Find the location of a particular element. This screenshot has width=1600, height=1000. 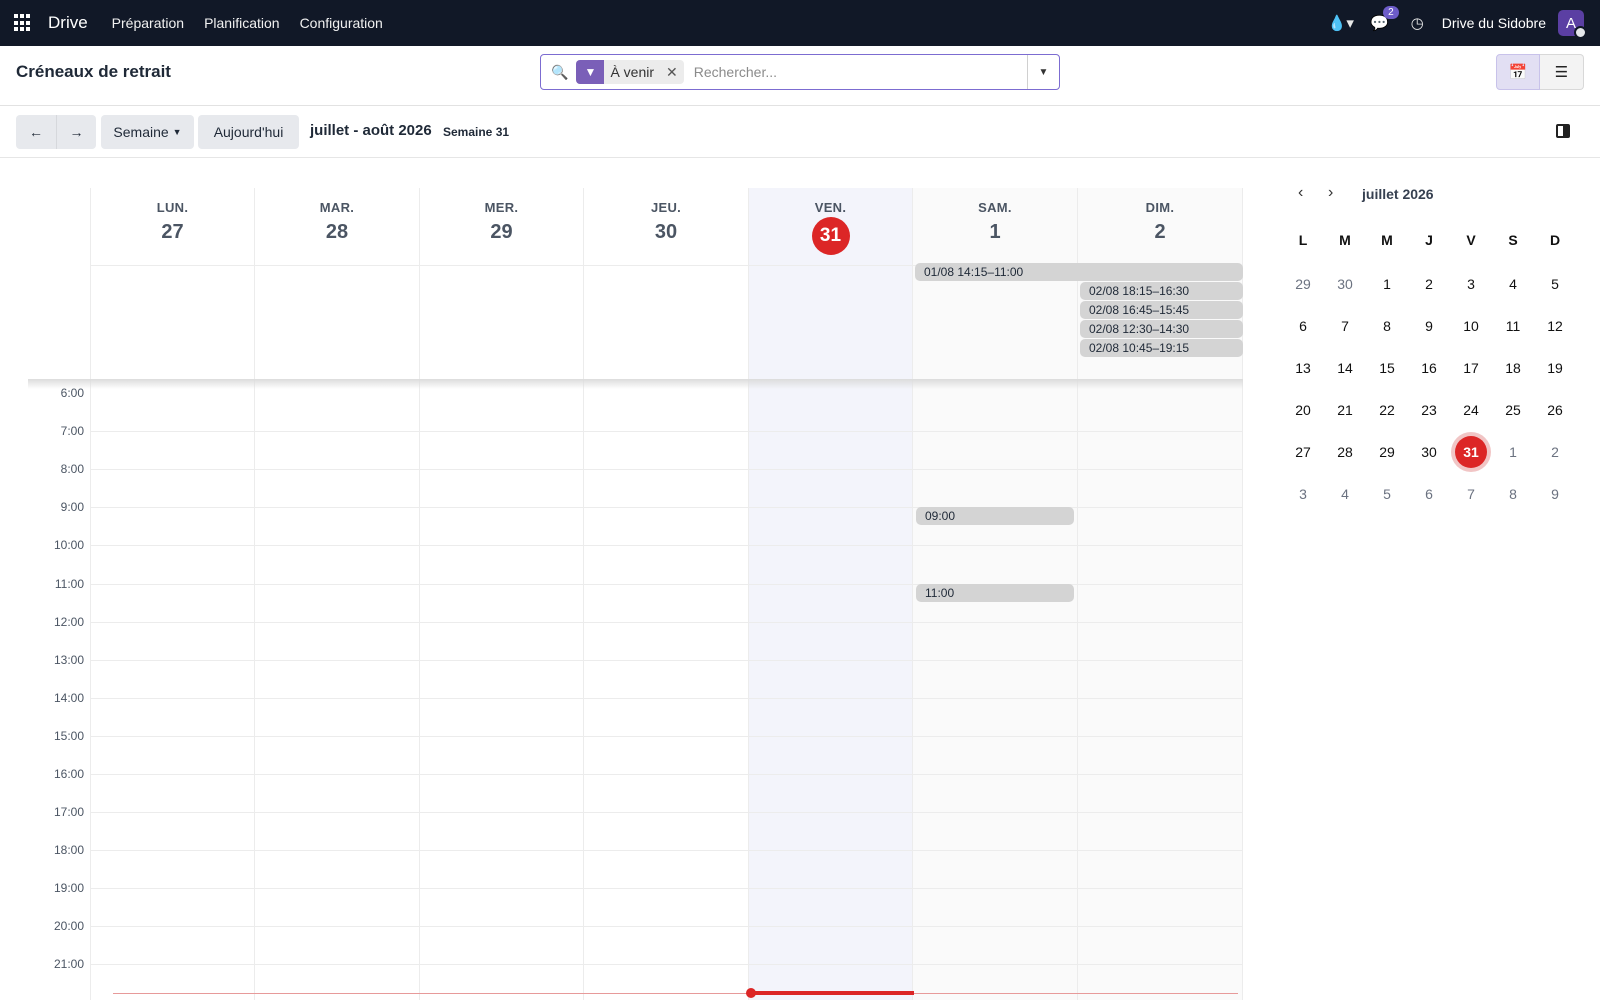

mini-day: 21 is located at coordinates (1345, 410).